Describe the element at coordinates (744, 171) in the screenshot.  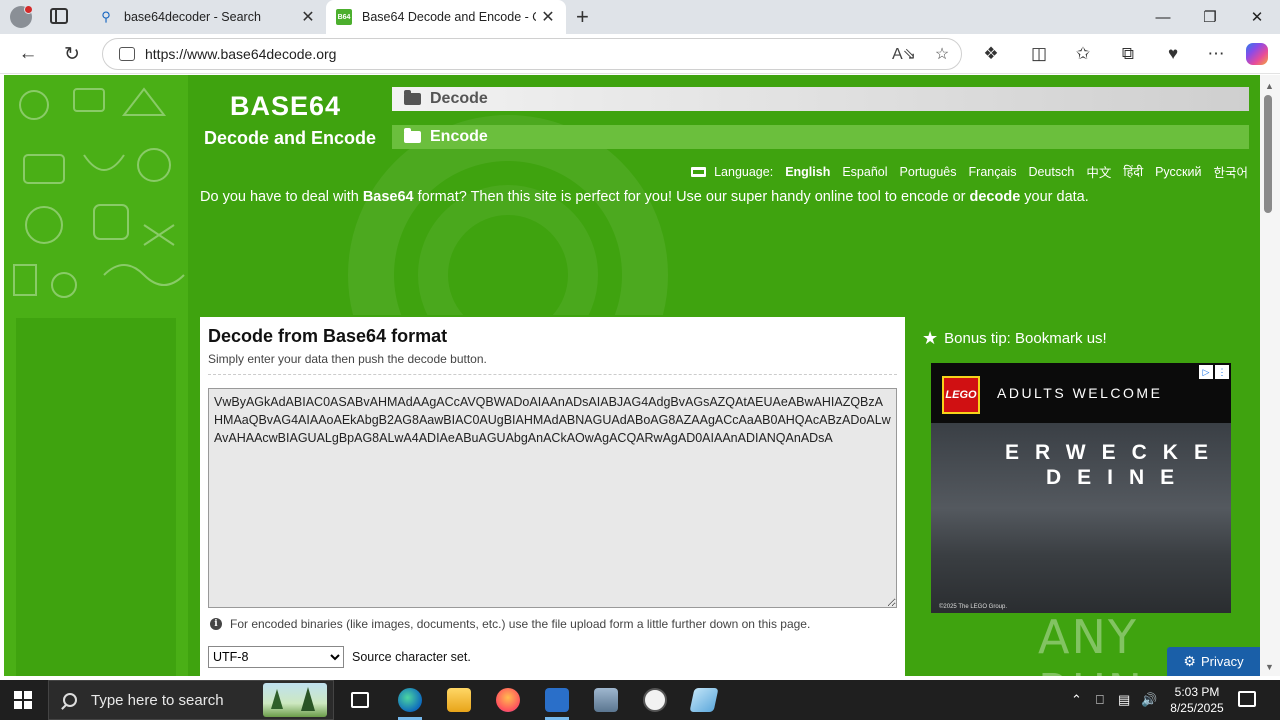
I see `language-label: Language:` at that location.